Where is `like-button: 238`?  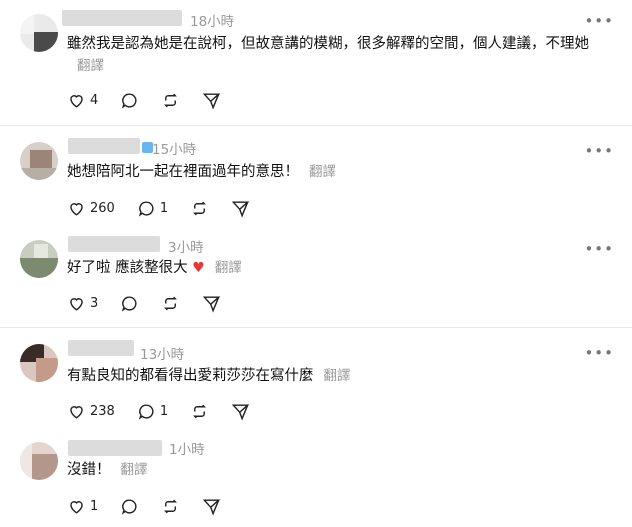
like-button: 238 is located at coordinates (91, 411).